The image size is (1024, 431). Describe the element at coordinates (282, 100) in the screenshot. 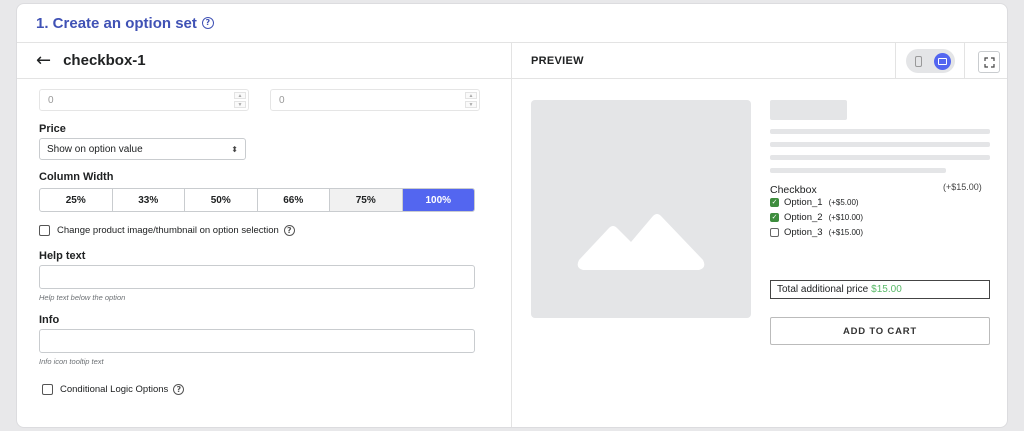

I see `max-value: 0` at that location.